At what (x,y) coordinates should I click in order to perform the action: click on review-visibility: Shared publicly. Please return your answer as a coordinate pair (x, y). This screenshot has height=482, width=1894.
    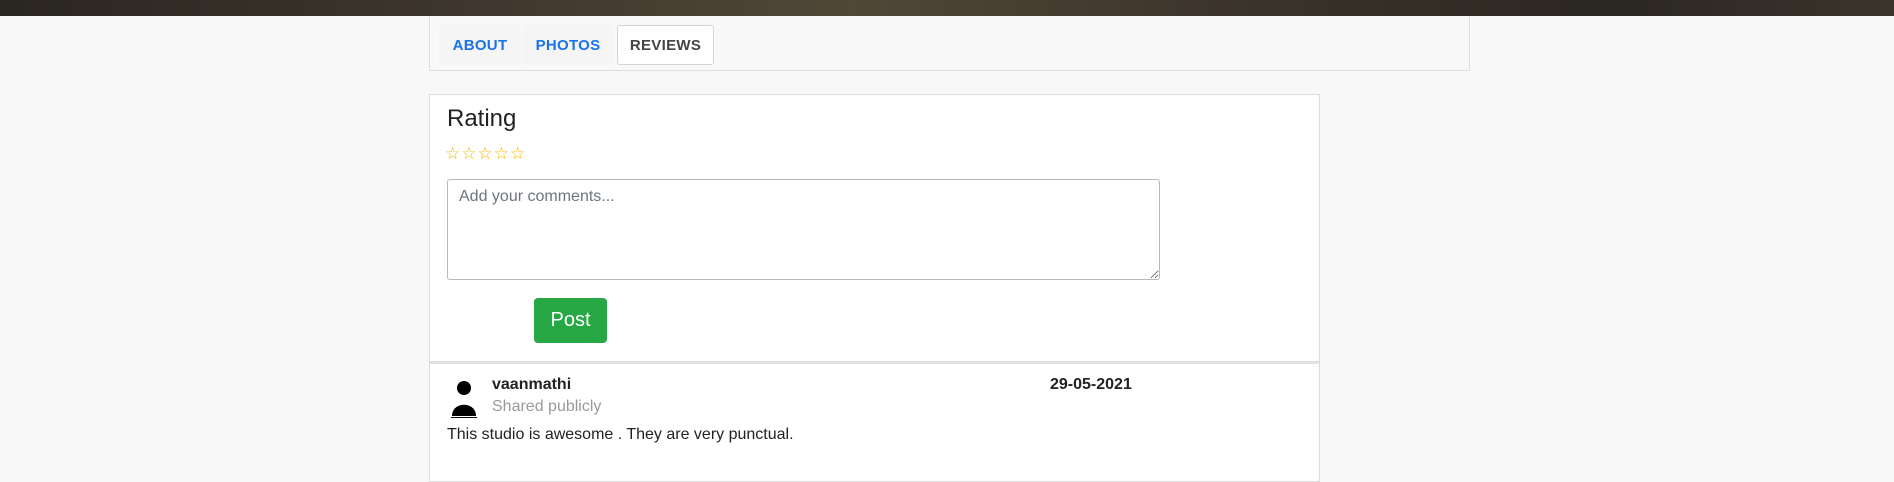
    Looking at the image, I should click on (547, 406).